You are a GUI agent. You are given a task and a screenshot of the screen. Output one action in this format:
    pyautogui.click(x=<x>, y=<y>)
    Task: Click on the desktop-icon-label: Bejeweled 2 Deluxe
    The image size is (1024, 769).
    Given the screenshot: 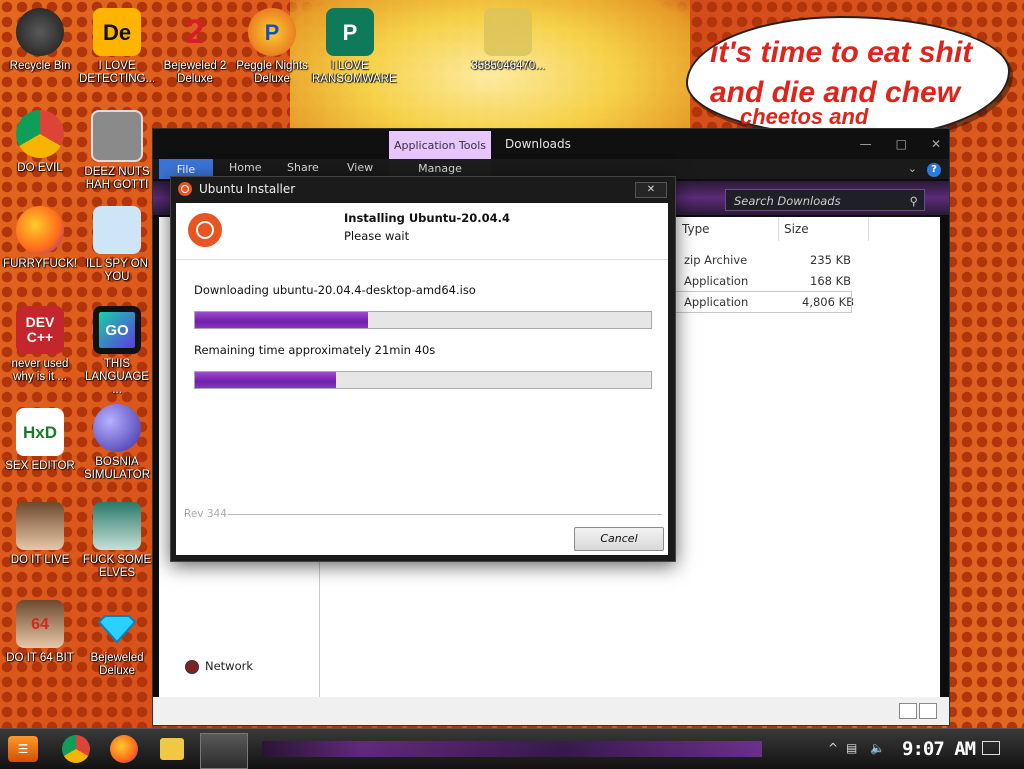 What is the action you would take?
    pyautogui.click(x=195, y=72)
    